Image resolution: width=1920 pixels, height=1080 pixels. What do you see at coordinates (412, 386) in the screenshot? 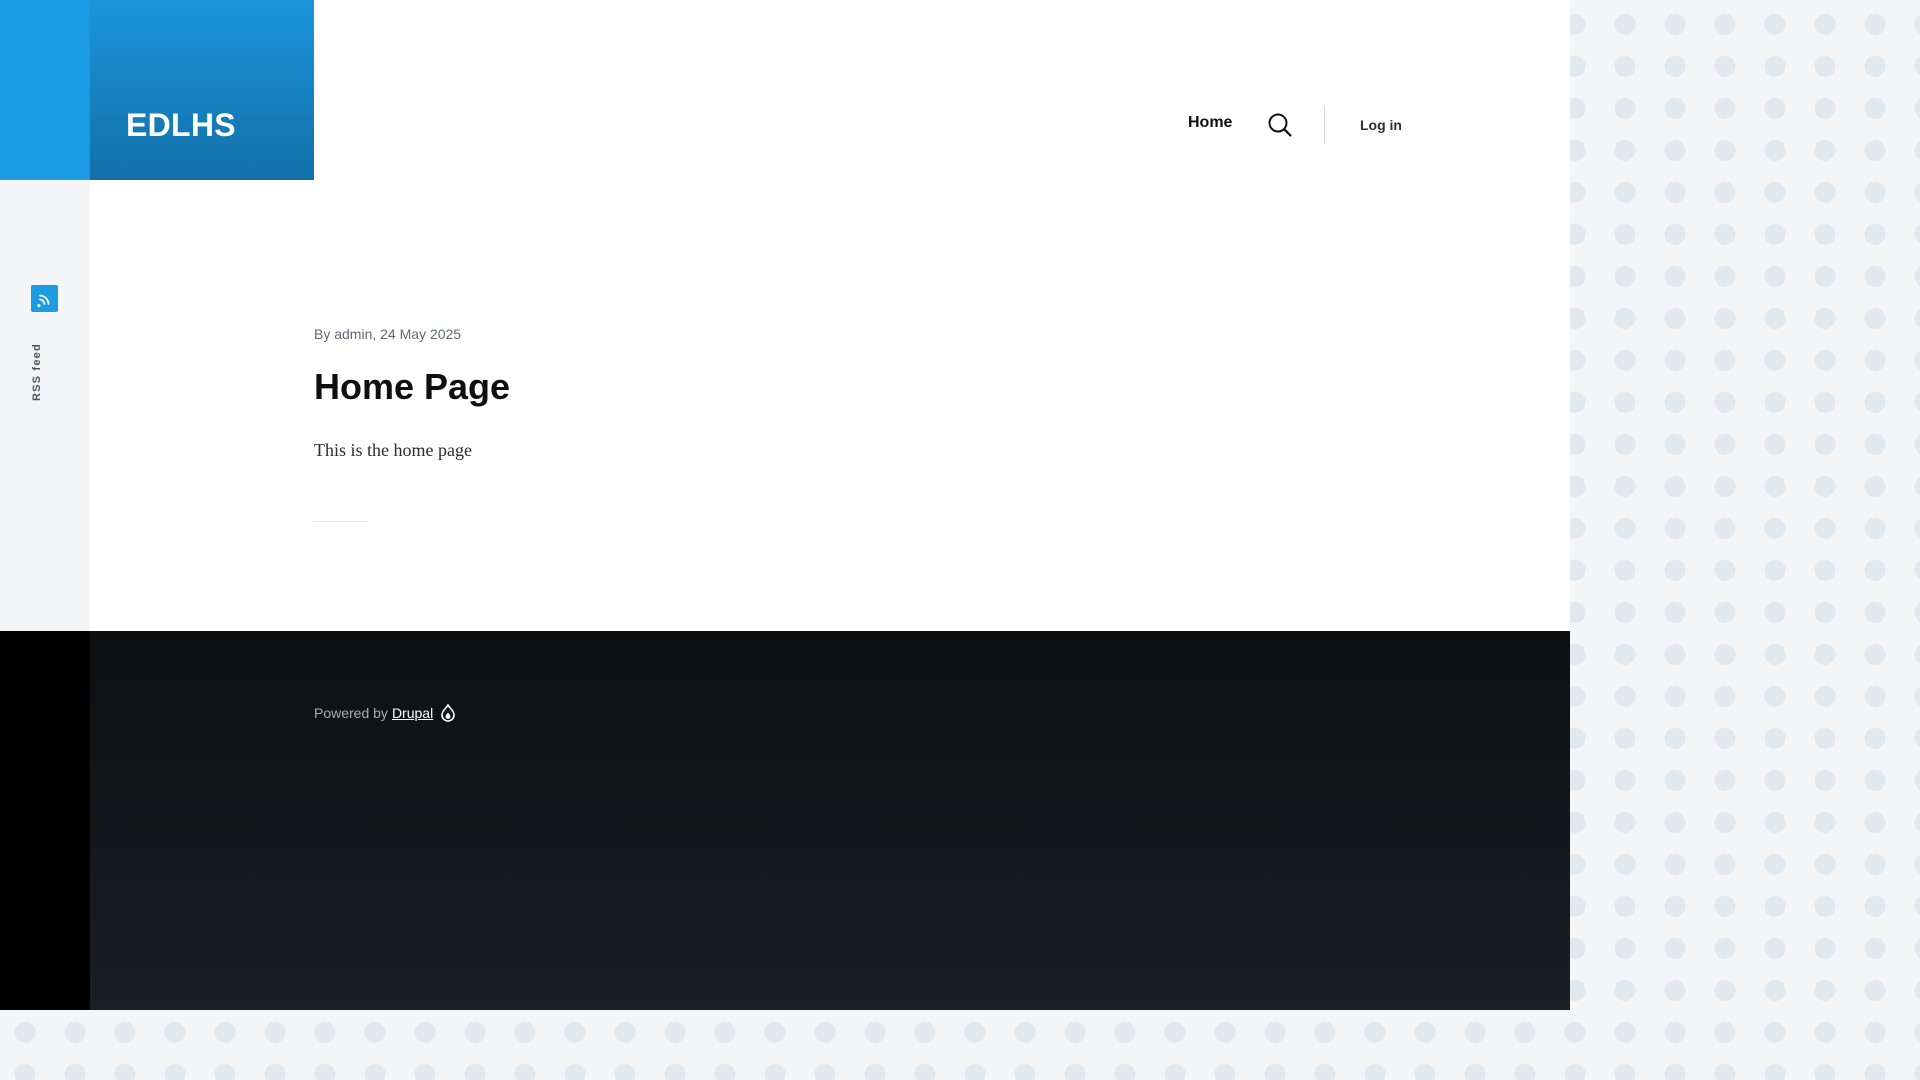
I see `page-title: Home Page` at bounding box center [412, 386].